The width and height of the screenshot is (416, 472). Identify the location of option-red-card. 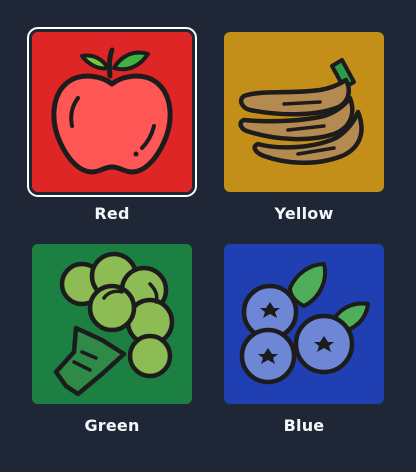
(112, 112).